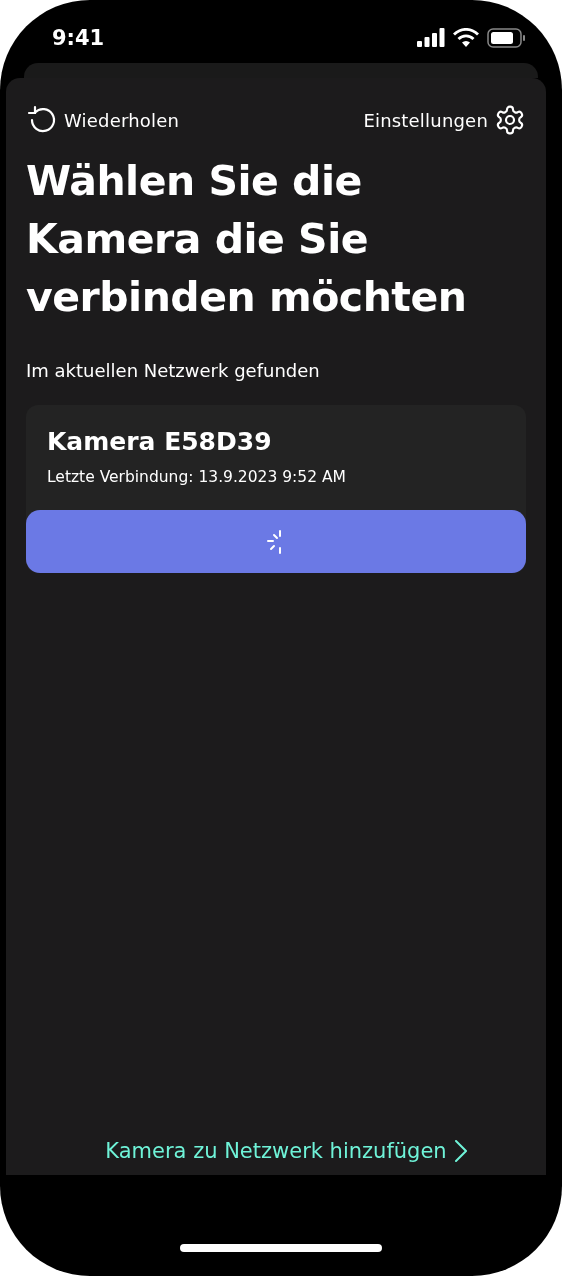 This screenshot has height=1276, width=562. Describe the element at coordinates (78, 37) in the screenshot. I see `status-time: 9:41` at that location.